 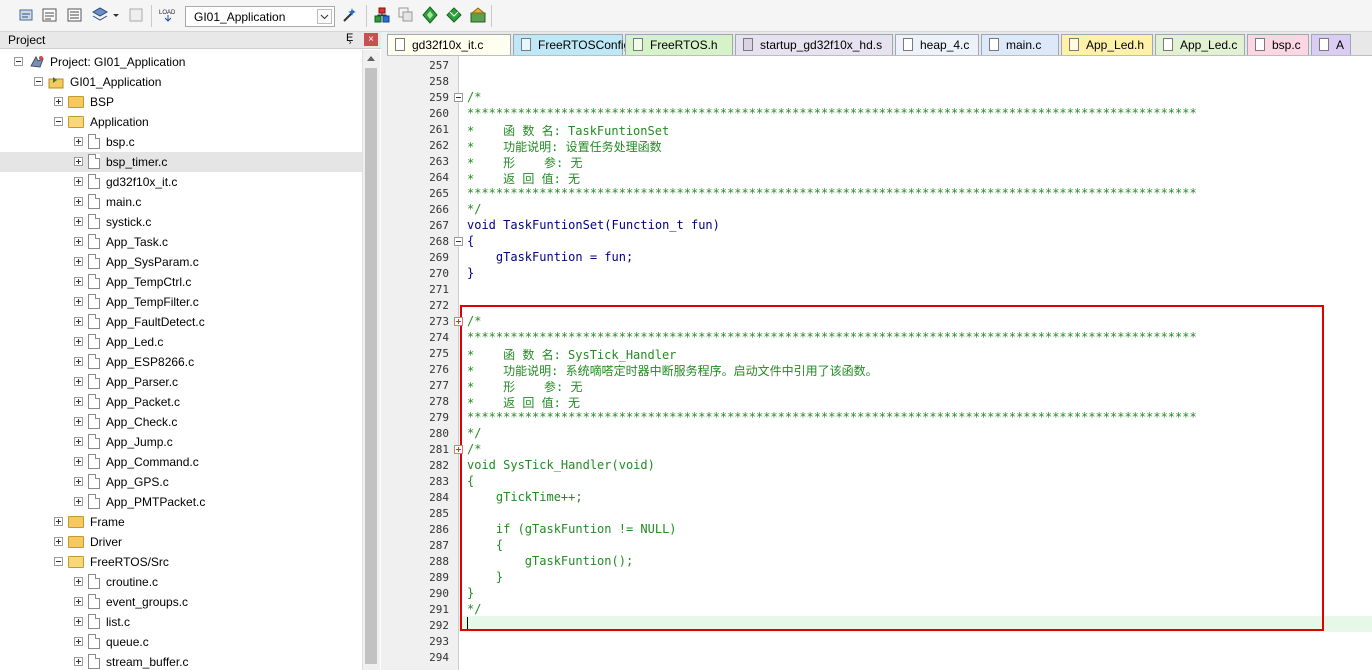 What do you see at coordinates (181, 262) in the screenshot?
I see `tree-file-item: App_SysParam.c` at bounding box center [181, 262].